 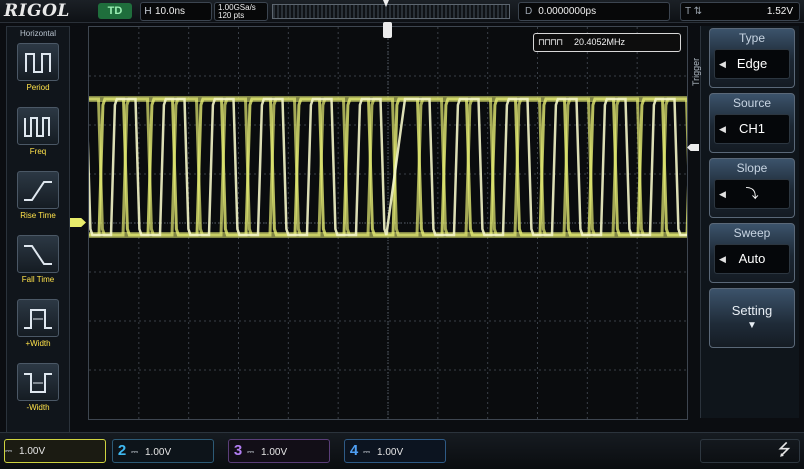 What do you see at coordinates (779, 11) in the screenshot?
I see `trigger-level-value: 1.52V` at bounding box center [779, 11].